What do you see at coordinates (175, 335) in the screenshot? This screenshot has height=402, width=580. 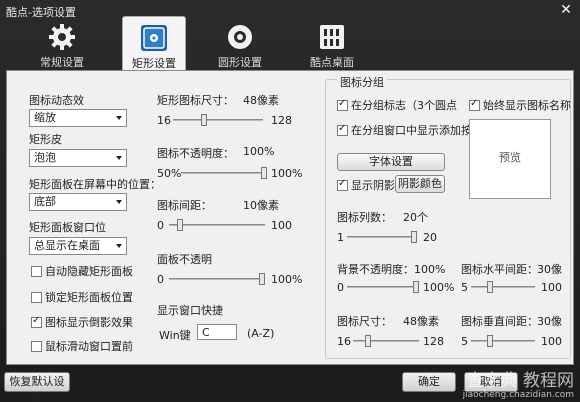 I see `hotkey-label: Win键` at bounding box center [175, 335].